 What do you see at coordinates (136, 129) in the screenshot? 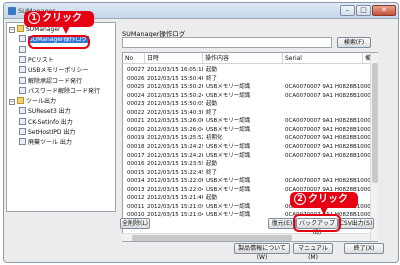
I see `cell-no: 00020` at bounding box center [136, 129].